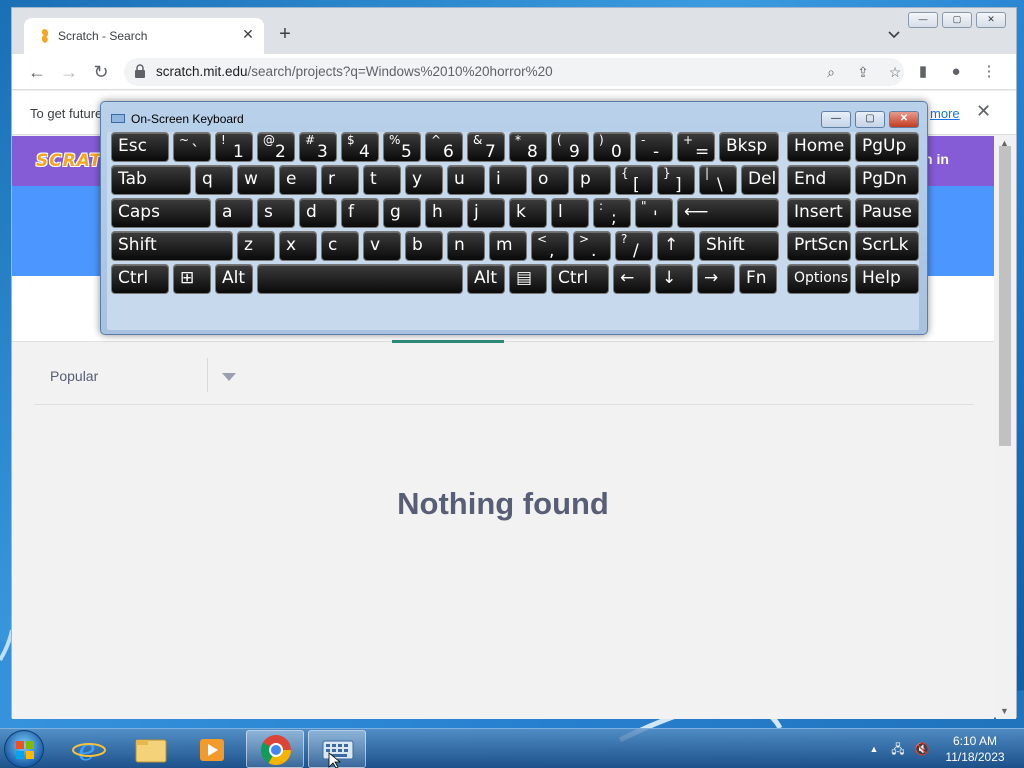 This screenshot has width=1024, height=768. Describe the element at coordinates (592, 246) in the screenshot. I see `key-58: >.` at that location.